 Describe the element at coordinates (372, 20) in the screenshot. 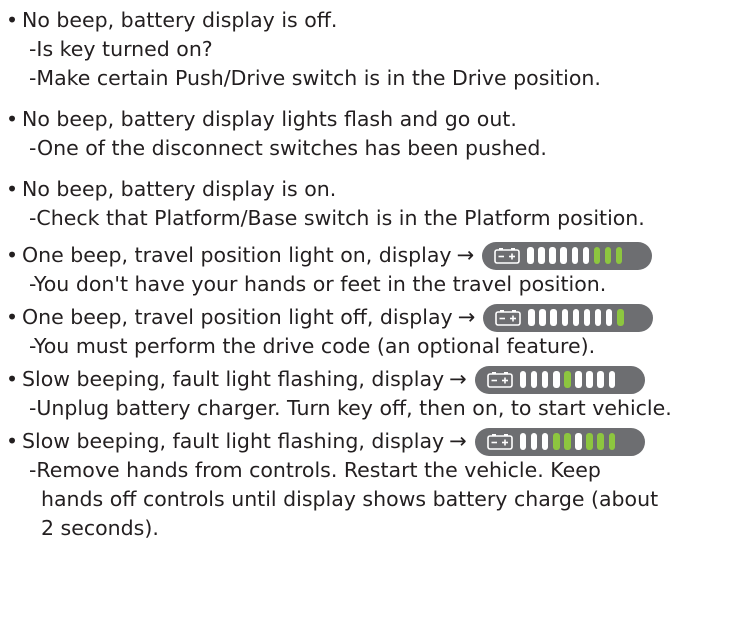

I see `bullet-line: • No beep, battery display is off.` at that location.